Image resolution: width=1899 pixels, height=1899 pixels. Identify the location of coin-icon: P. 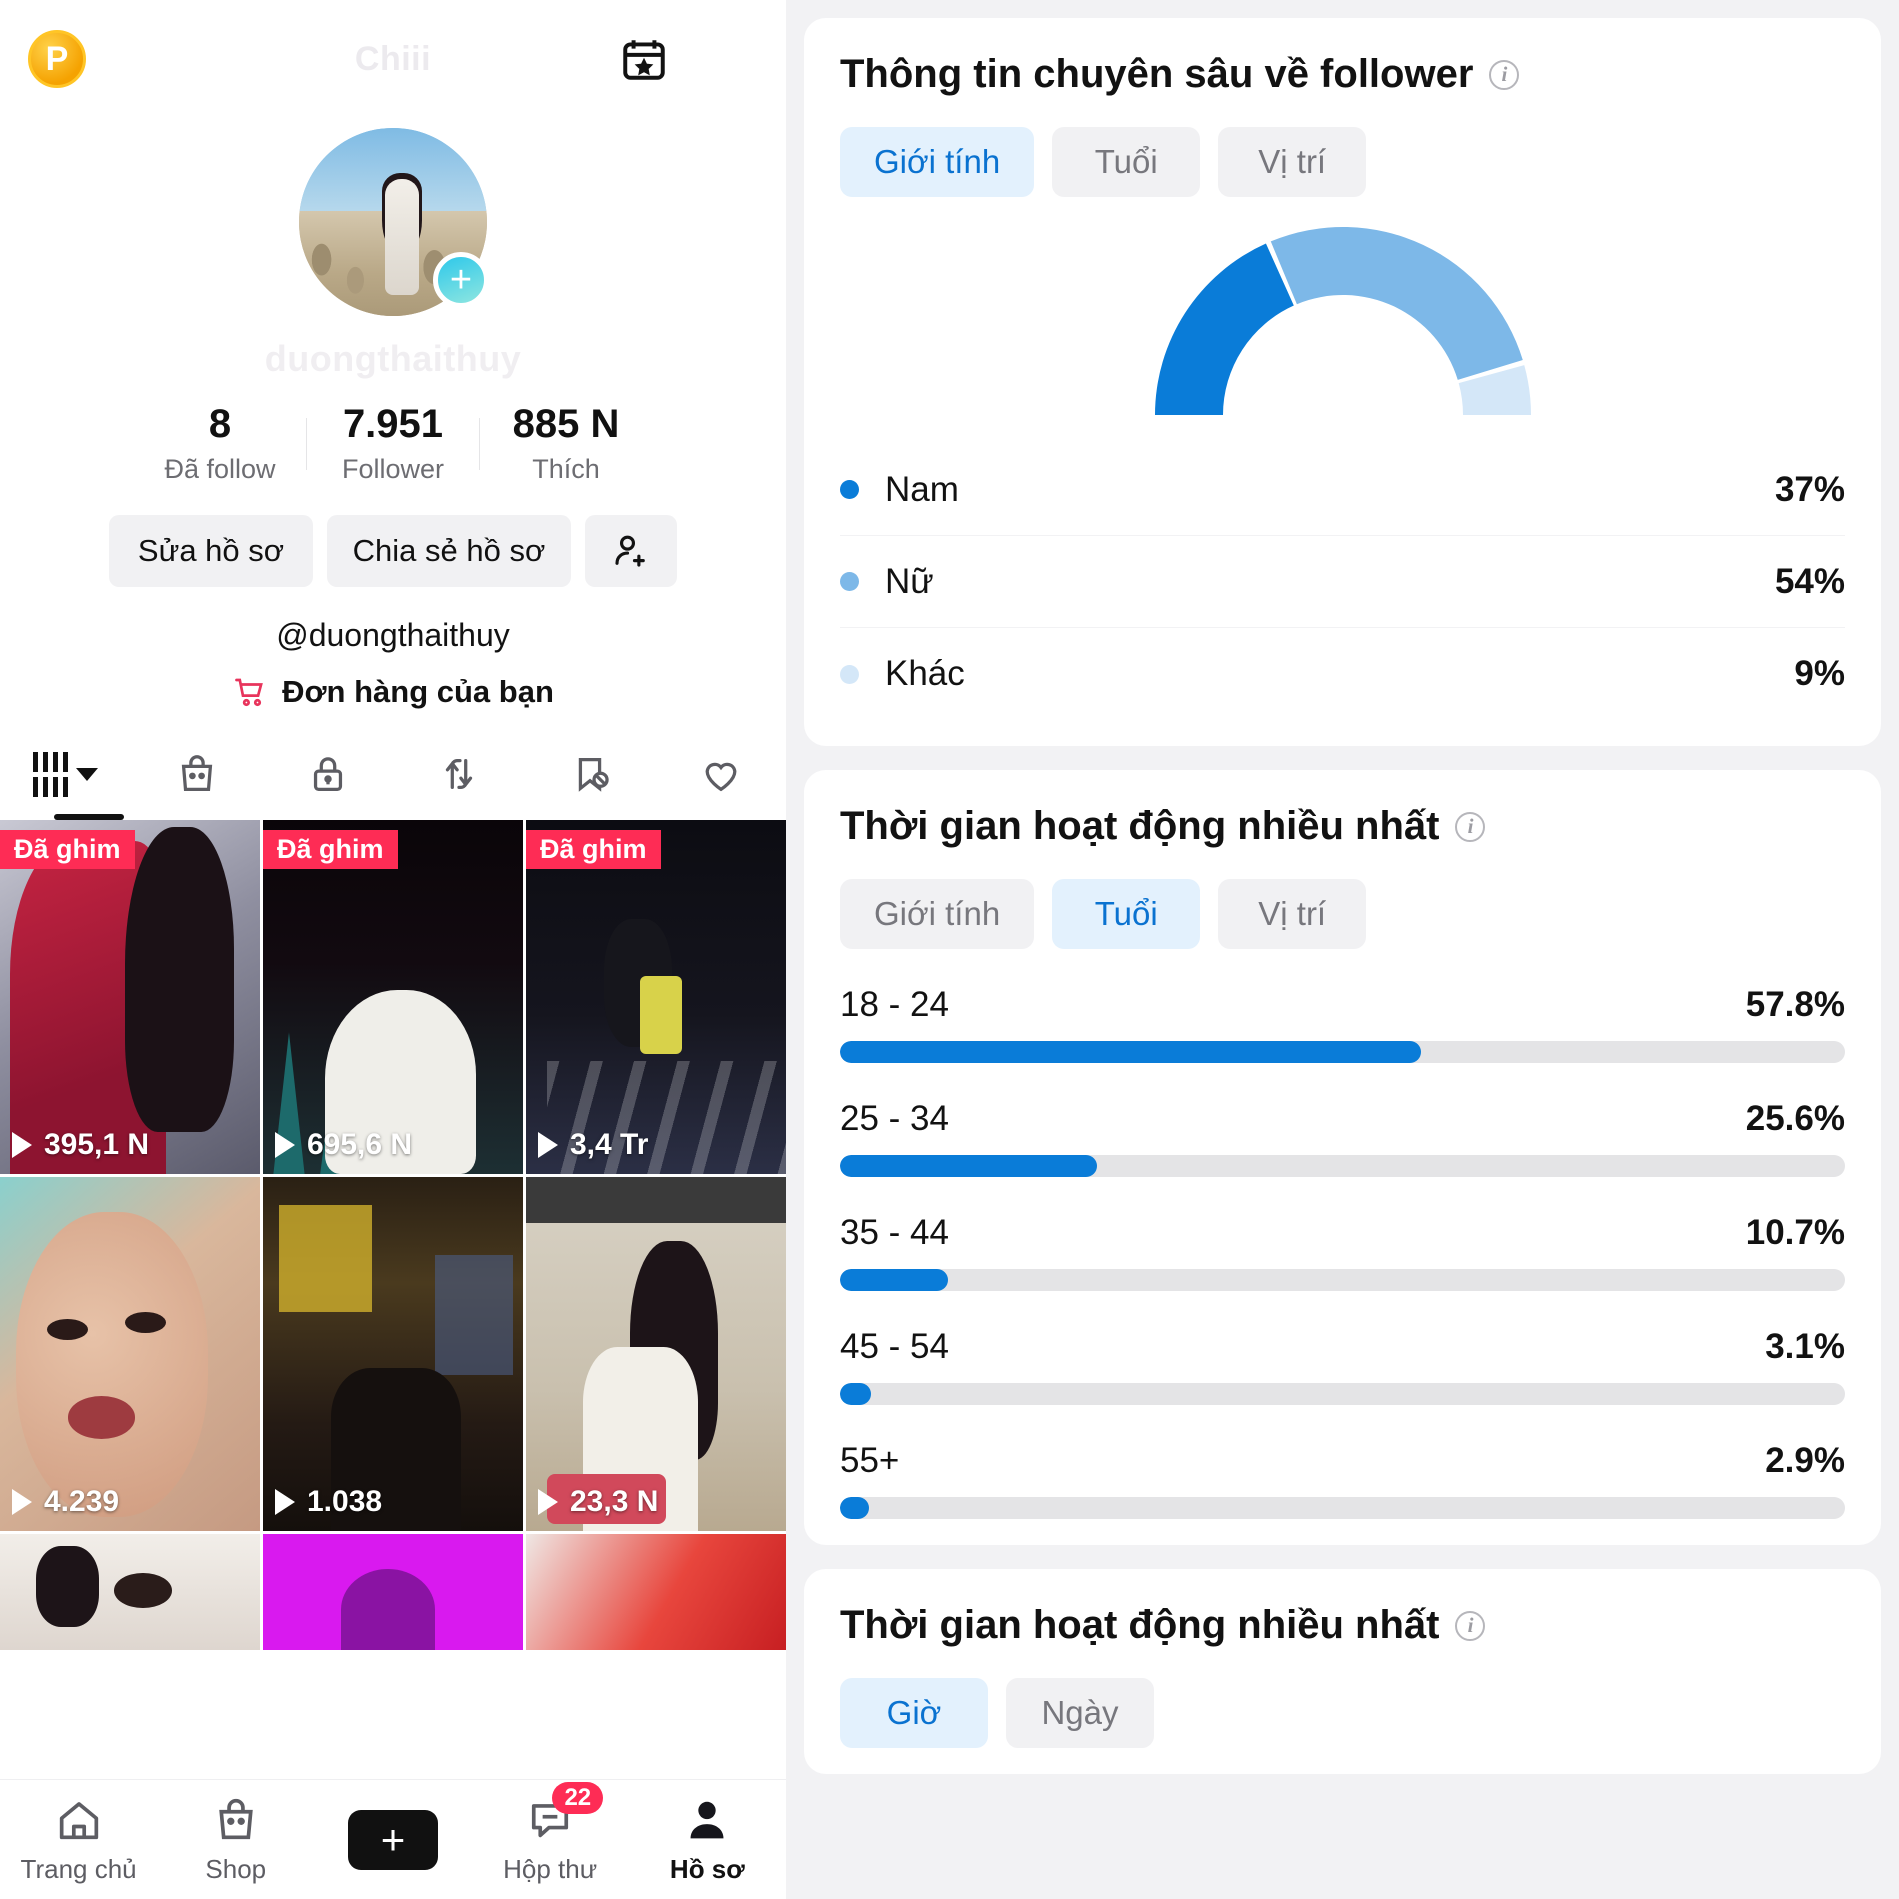
(57, 59).